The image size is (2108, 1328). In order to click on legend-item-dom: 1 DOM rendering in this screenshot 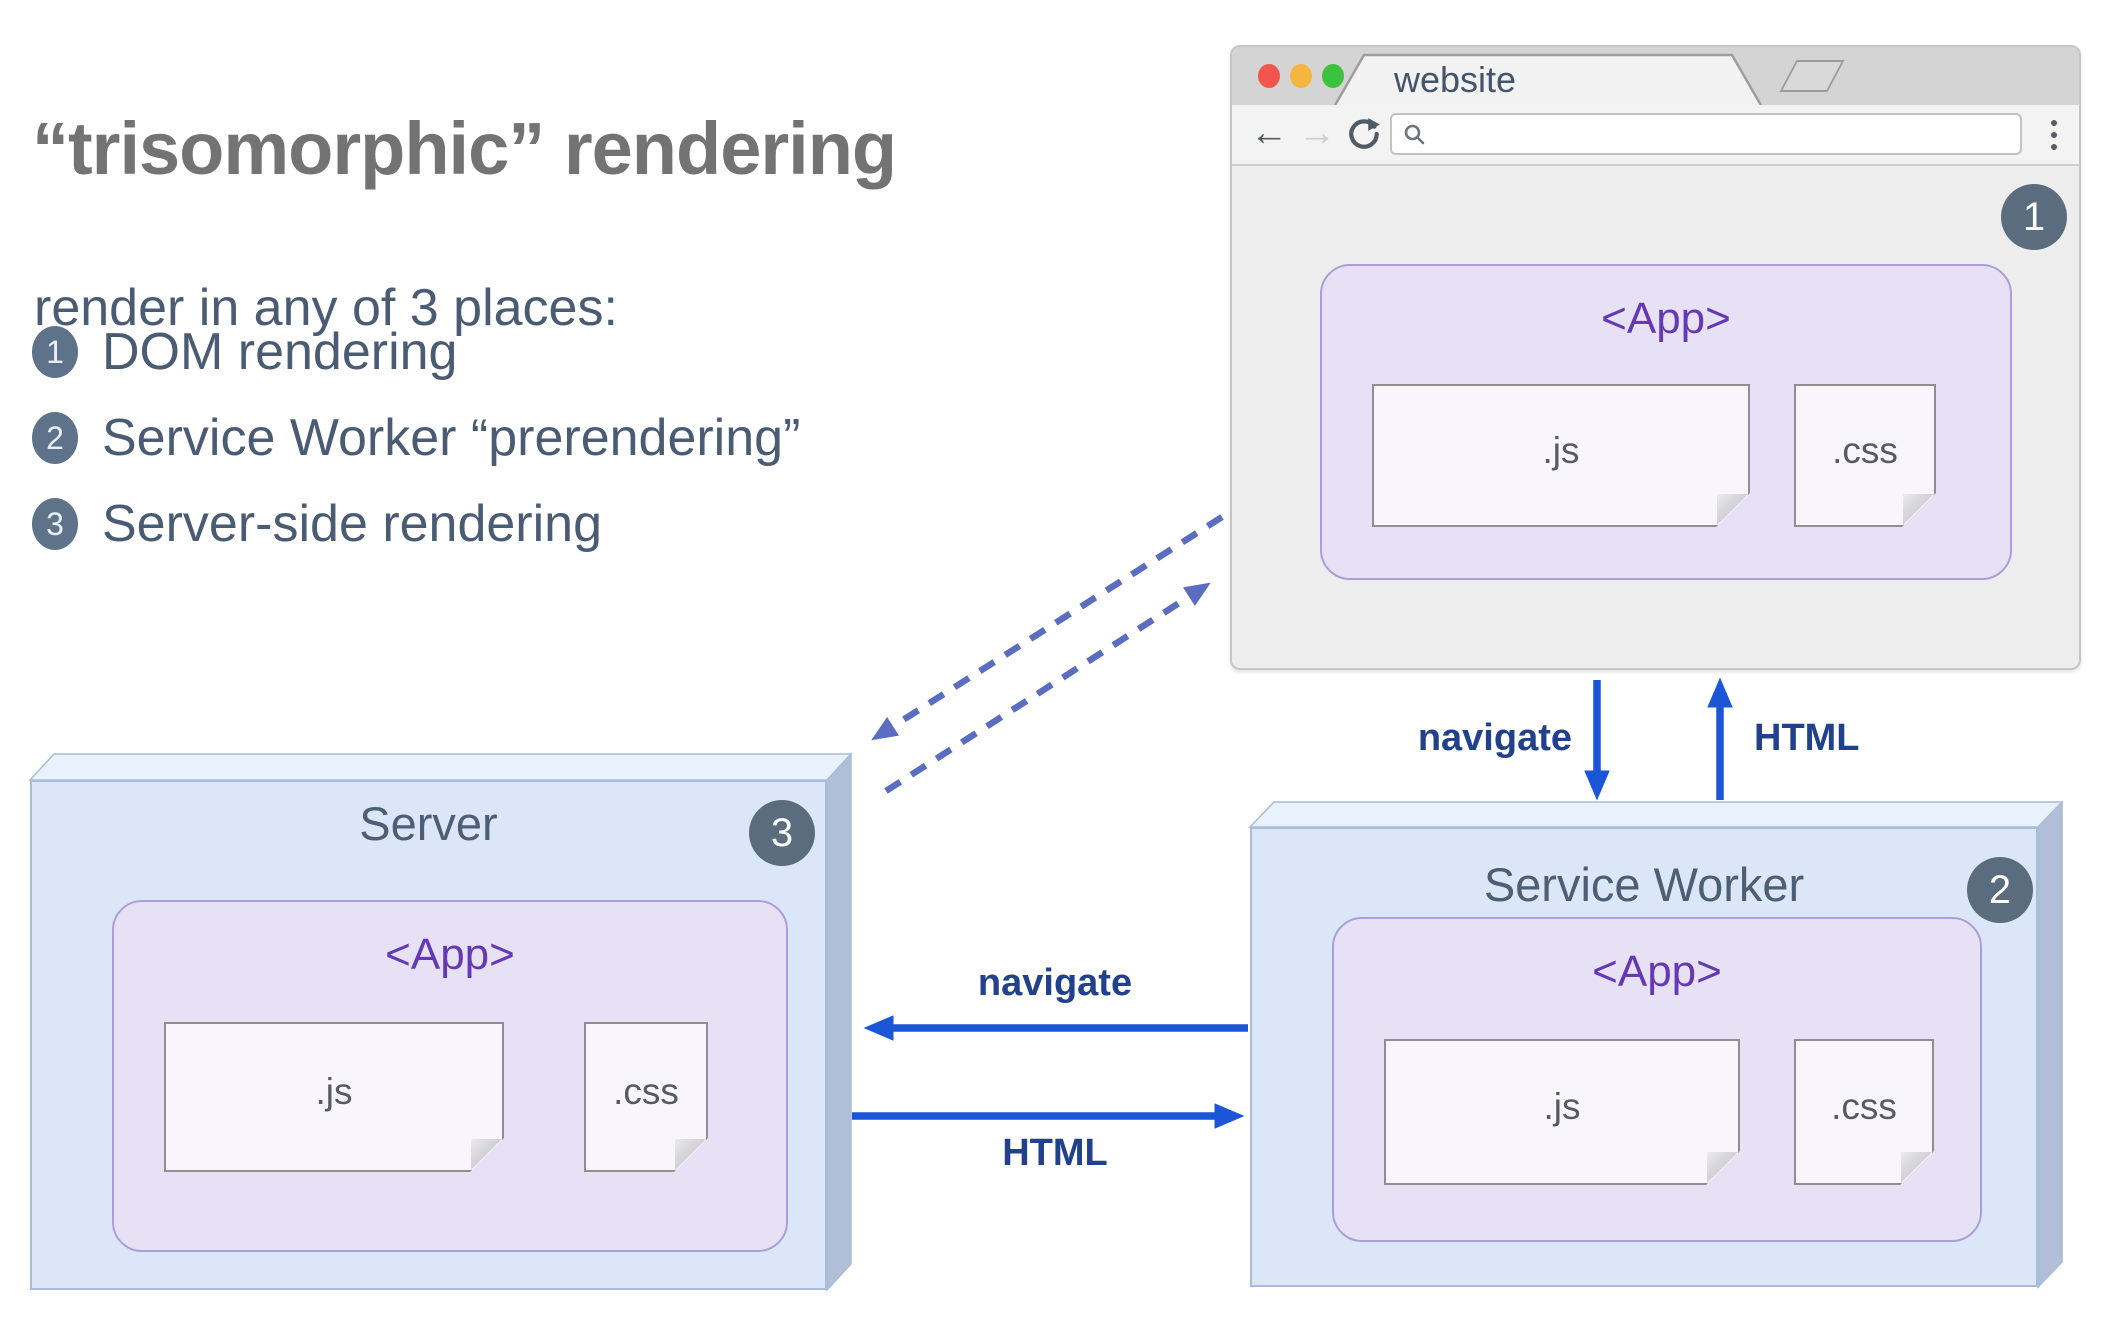, I will do `click(416, 352)`.